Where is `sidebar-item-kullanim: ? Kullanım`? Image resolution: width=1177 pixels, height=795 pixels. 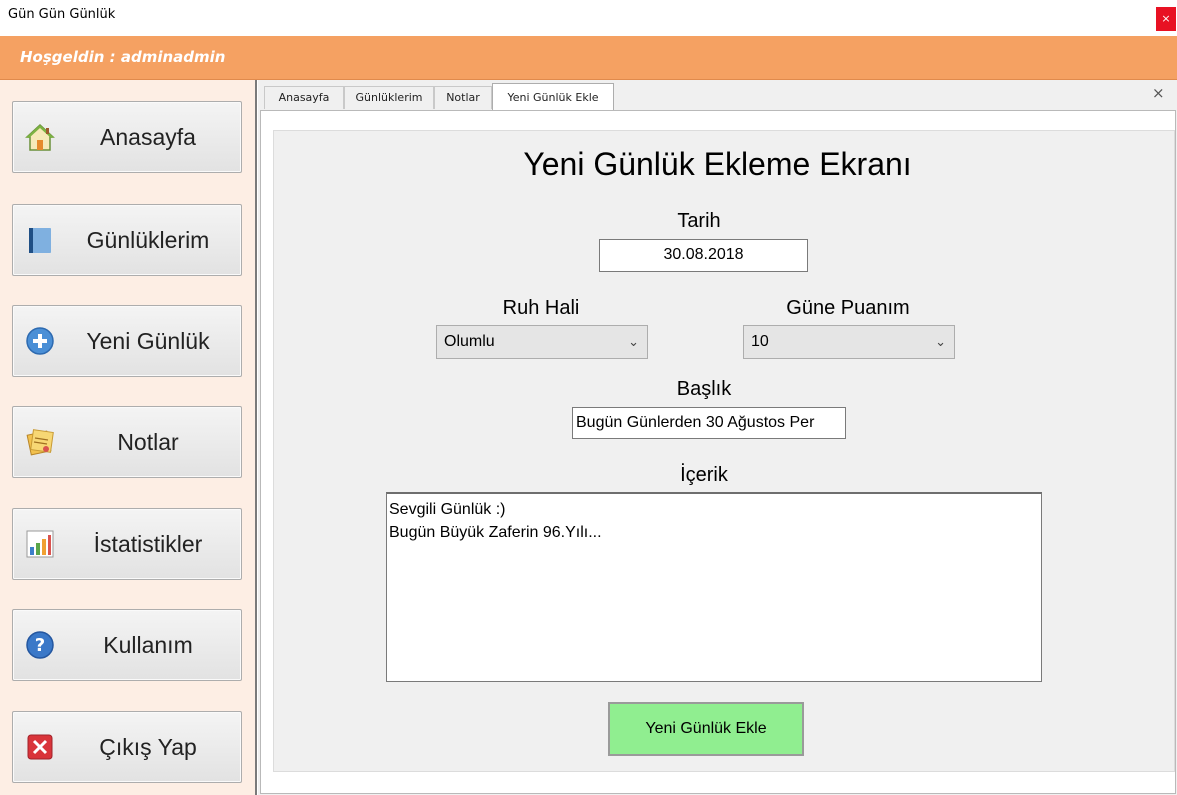 sidebar-item-kullanim: ? Kullanım is located at coordinates (127, 645).